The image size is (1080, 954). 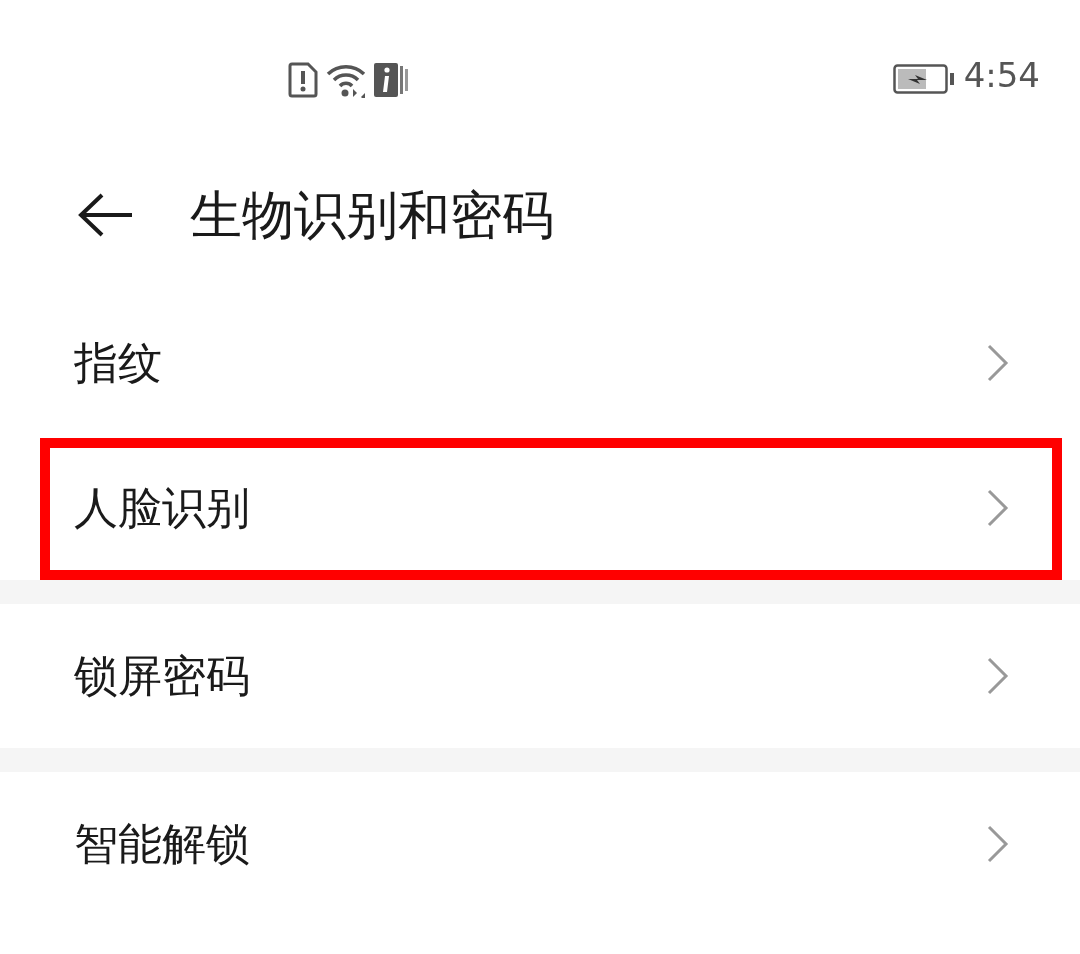 I want to click on sim-alert-icon, so click(x=303, y=80).